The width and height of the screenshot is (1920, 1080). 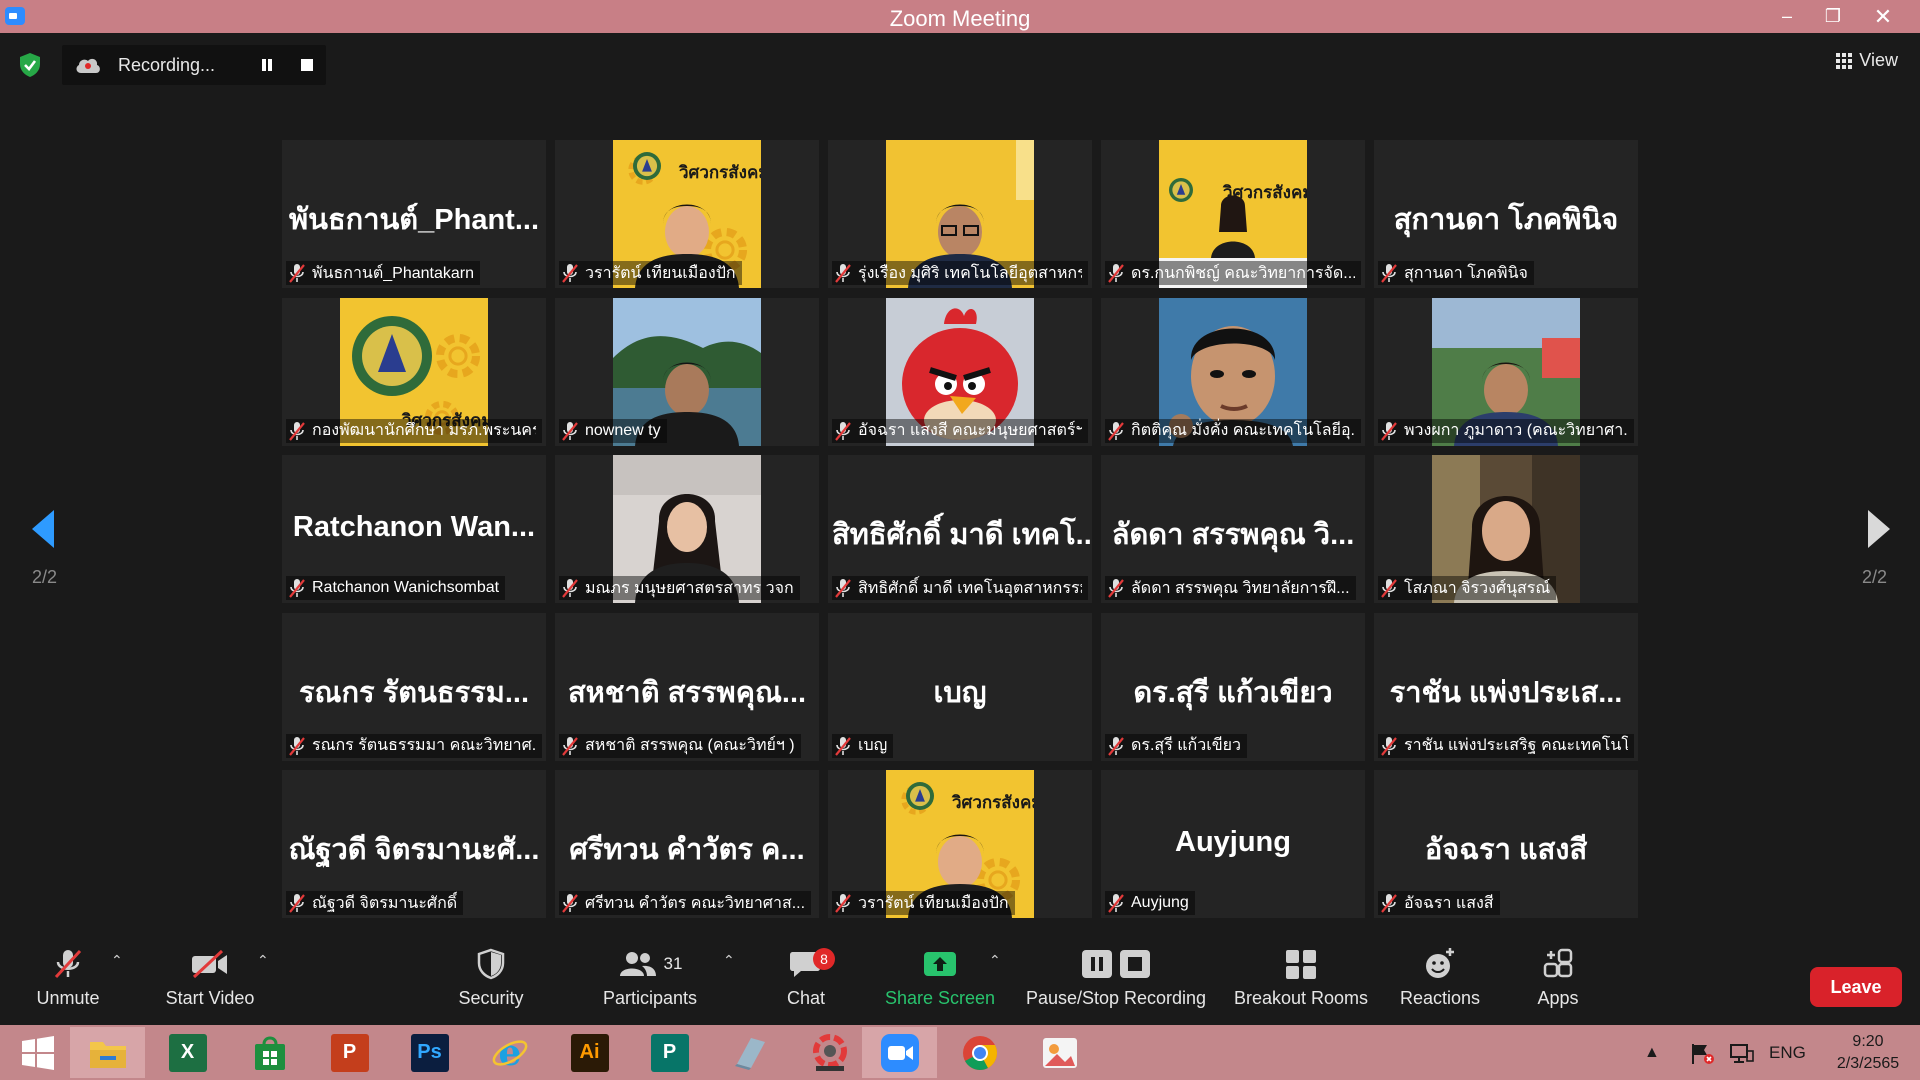 What do you see at coordinates (1742, 1054) in the screenshot?
I see `network-icon` at bounding box center [1742, 1054].